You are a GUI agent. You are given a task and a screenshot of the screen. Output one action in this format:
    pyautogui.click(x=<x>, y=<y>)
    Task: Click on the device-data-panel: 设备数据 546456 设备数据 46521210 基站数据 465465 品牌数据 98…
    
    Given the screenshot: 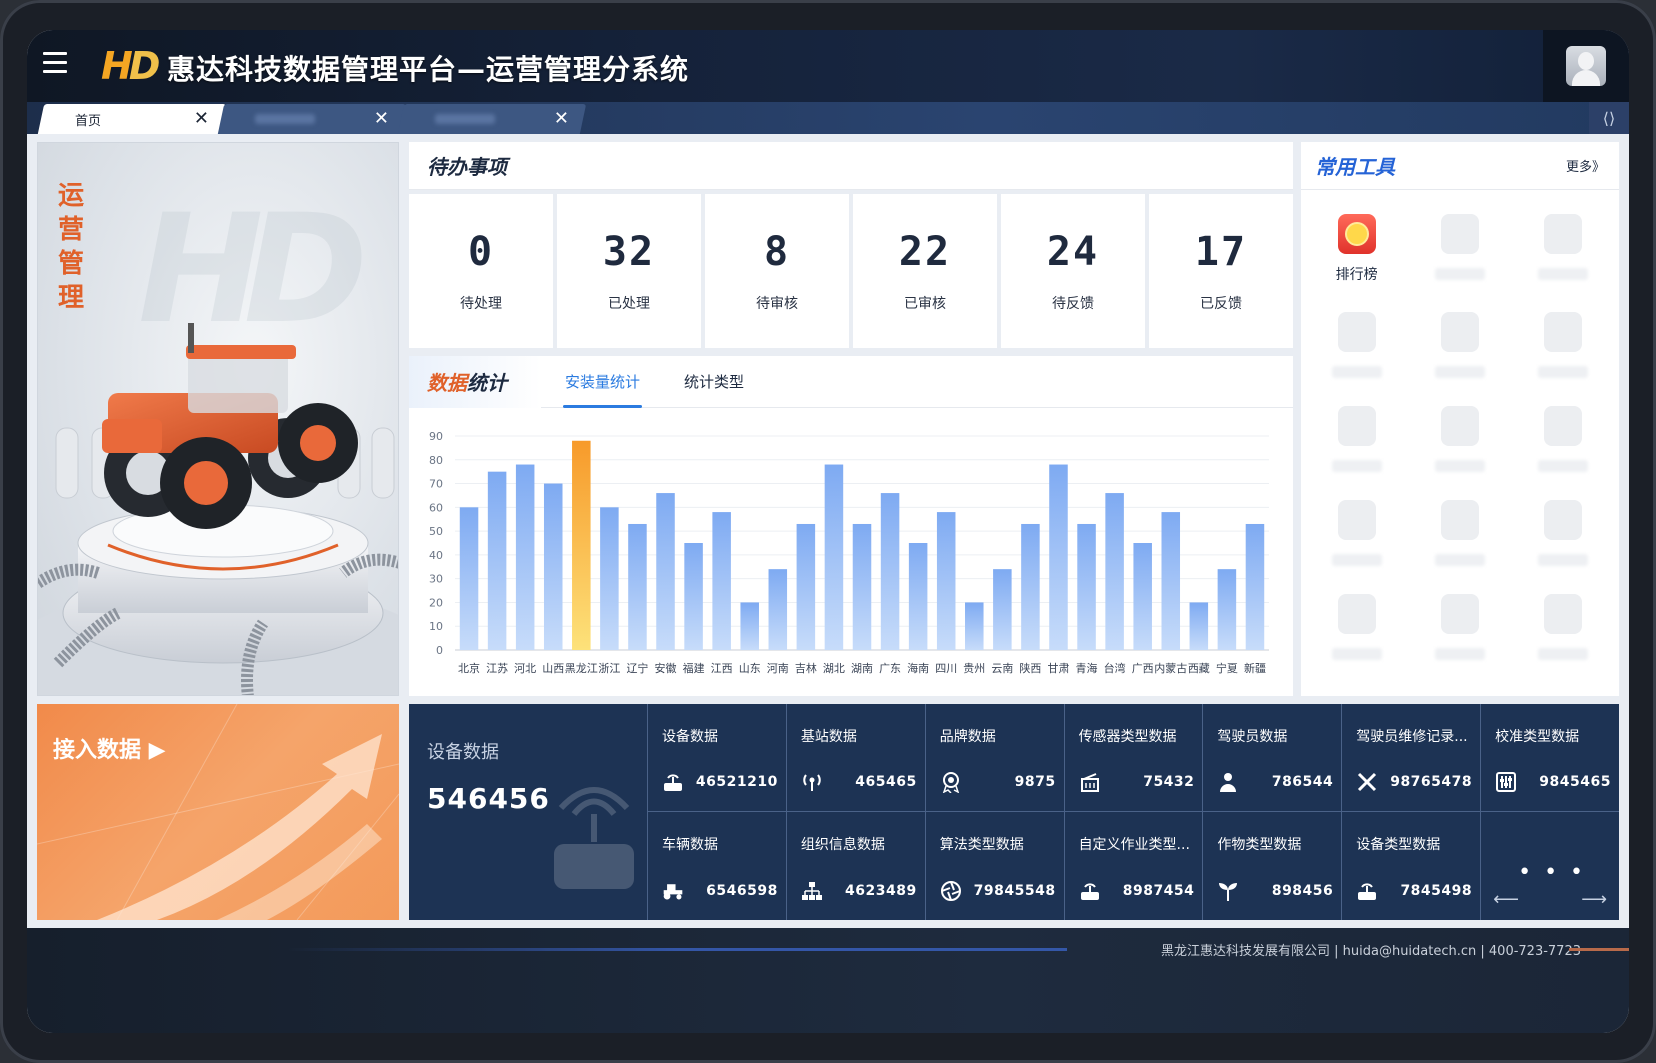 What is the action you would take?
    pyautogui.click(x=1014, y=812)
    